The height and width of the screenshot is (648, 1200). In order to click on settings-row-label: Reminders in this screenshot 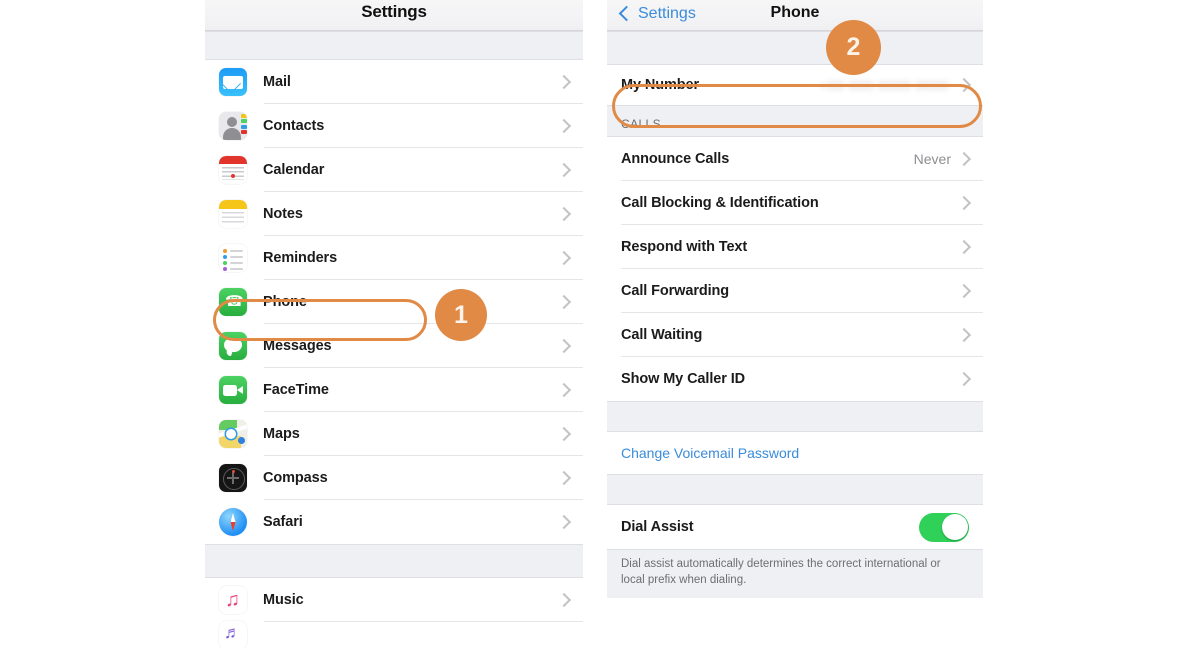, I will do `click(300, 258)`.